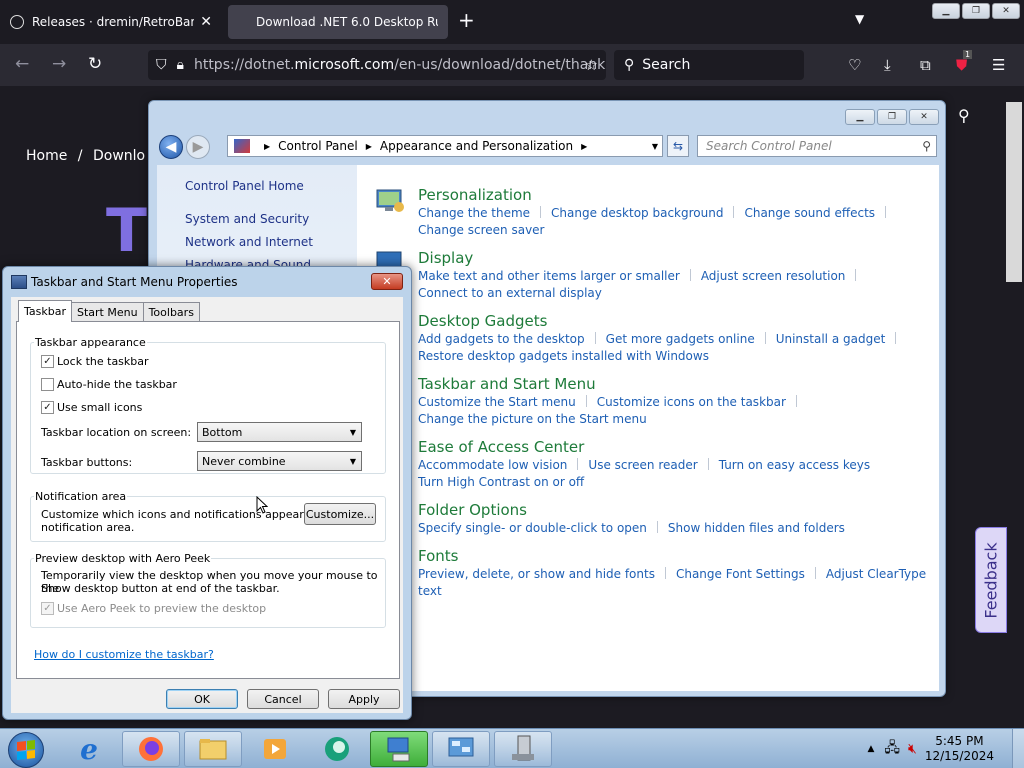  Describe the element at coordinates (655, 146) in the screenshot. I see `address-dropdown-icon: ▼` at that location.